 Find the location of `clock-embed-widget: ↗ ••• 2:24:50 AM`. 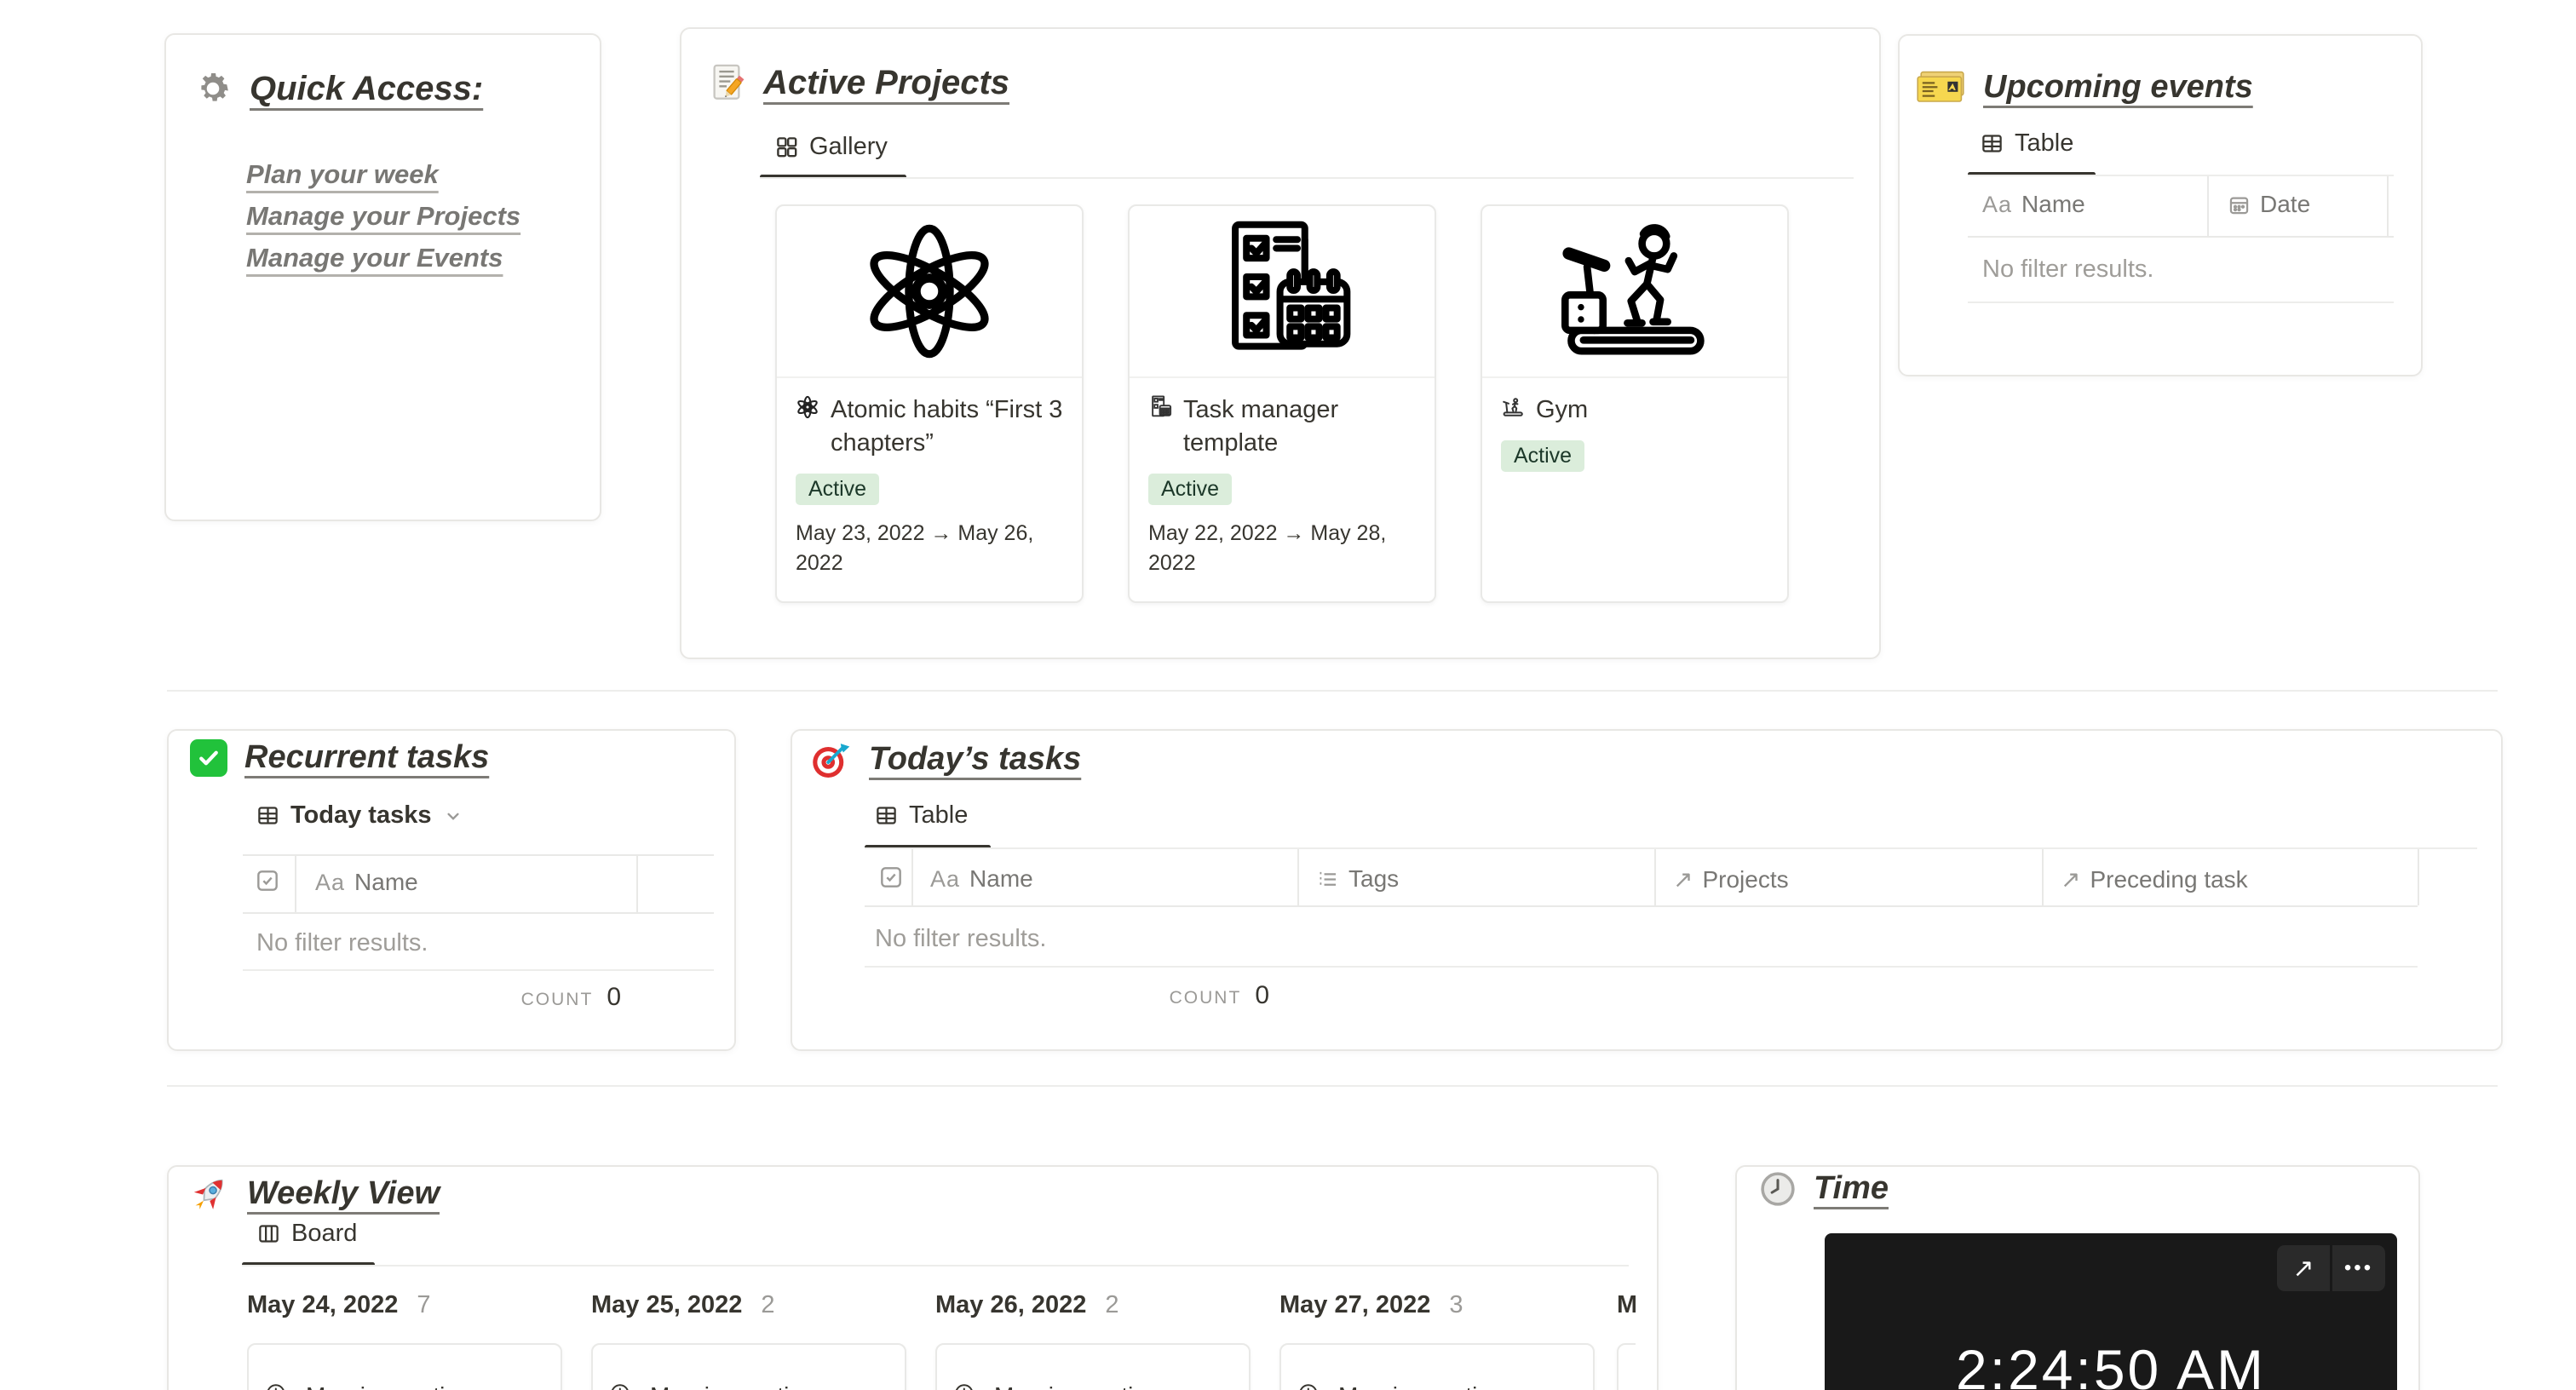

clock-embed-widget: ↗ ••• 2:24:50 AM is located at coordinates (2111, 1311).